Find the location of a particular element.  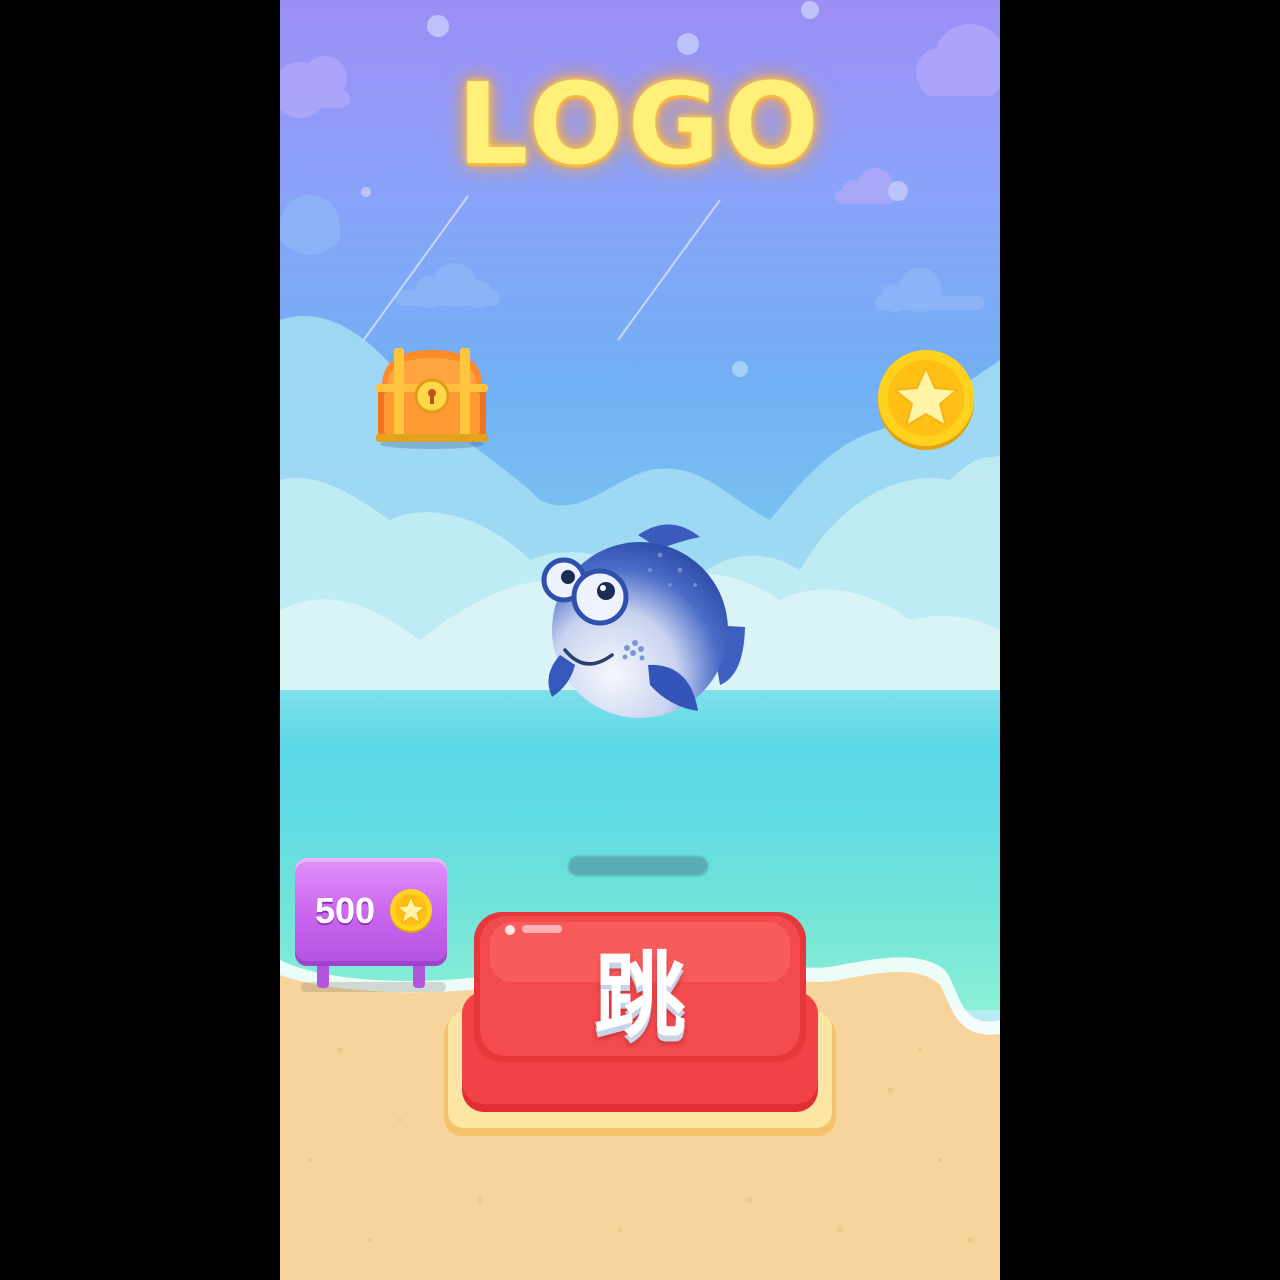

sign-board: 500 is located at coordinates (371, 912).